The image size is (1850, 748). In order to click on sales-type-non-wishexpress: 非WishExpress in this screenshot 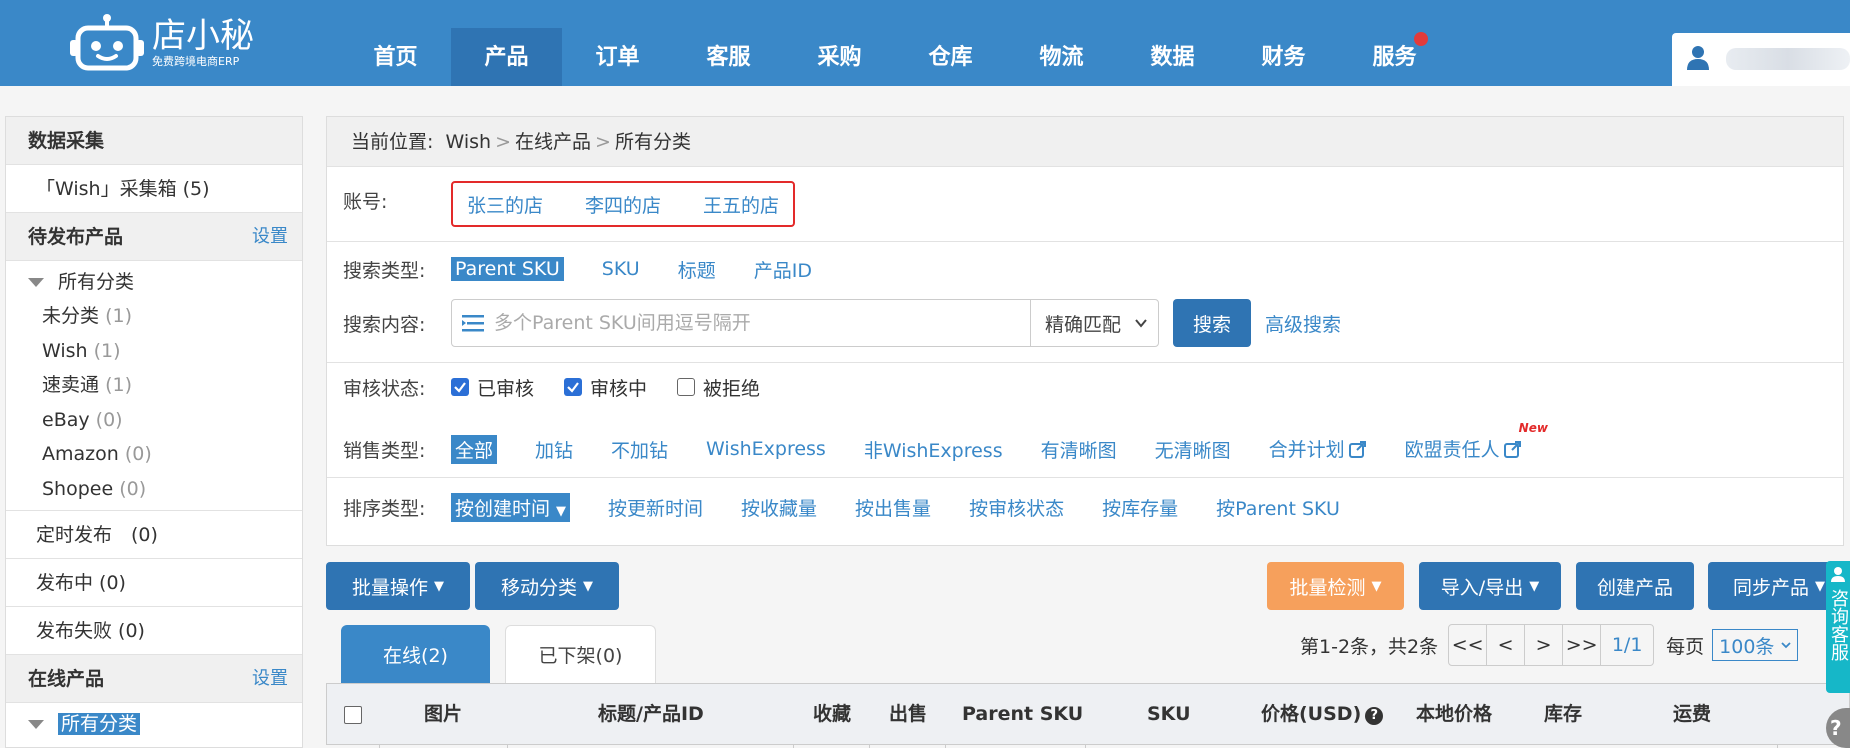, I will do `click(933, 449)`.